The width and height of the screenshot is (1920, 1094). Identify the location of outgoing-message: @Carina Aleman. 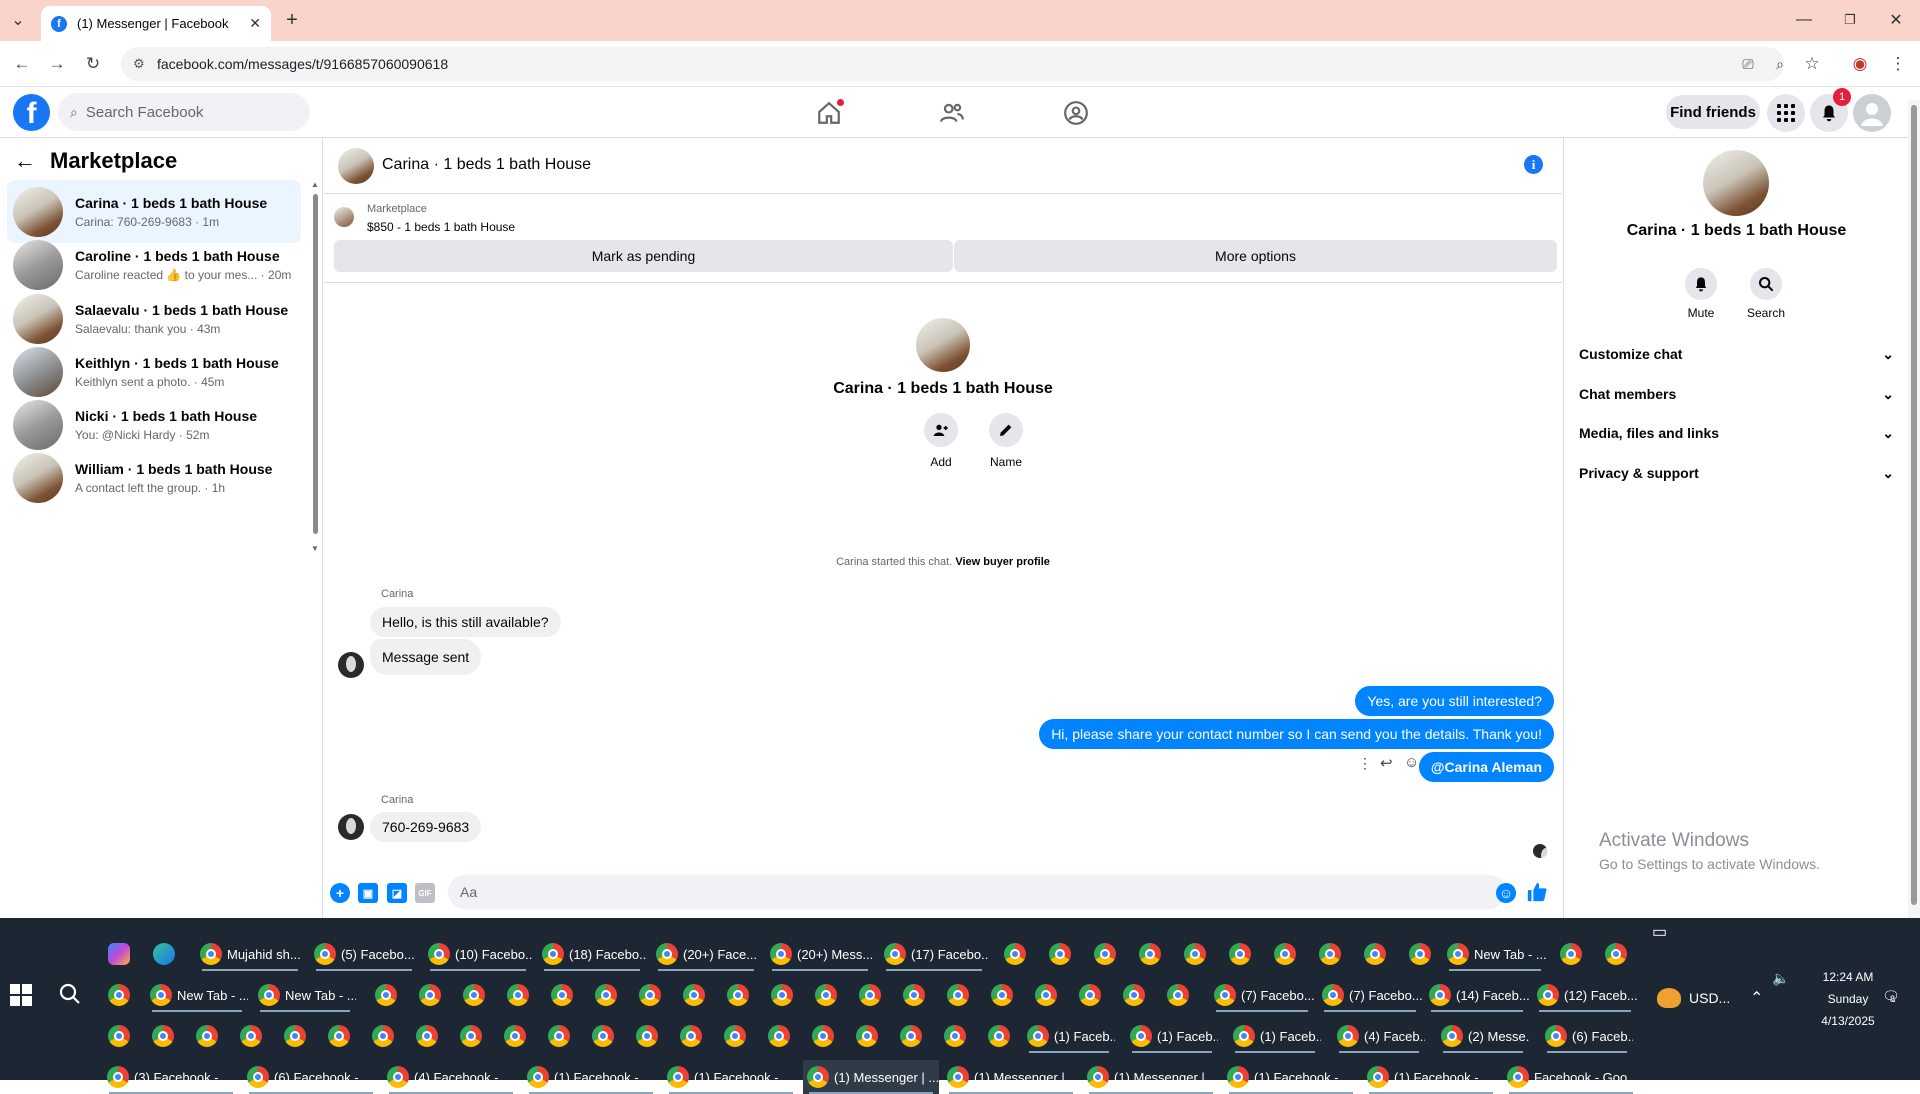
(1486, 767).